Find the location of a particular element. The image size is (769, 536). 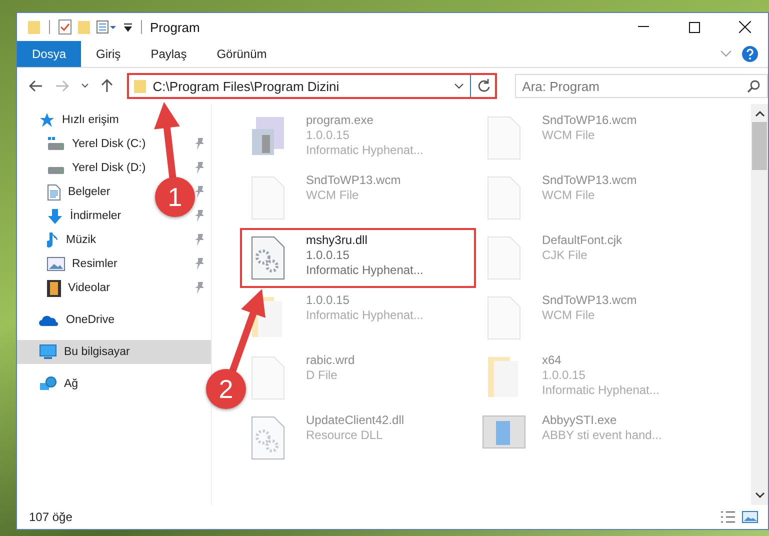

download-arrow-icon is located at coordinates (55, 216).